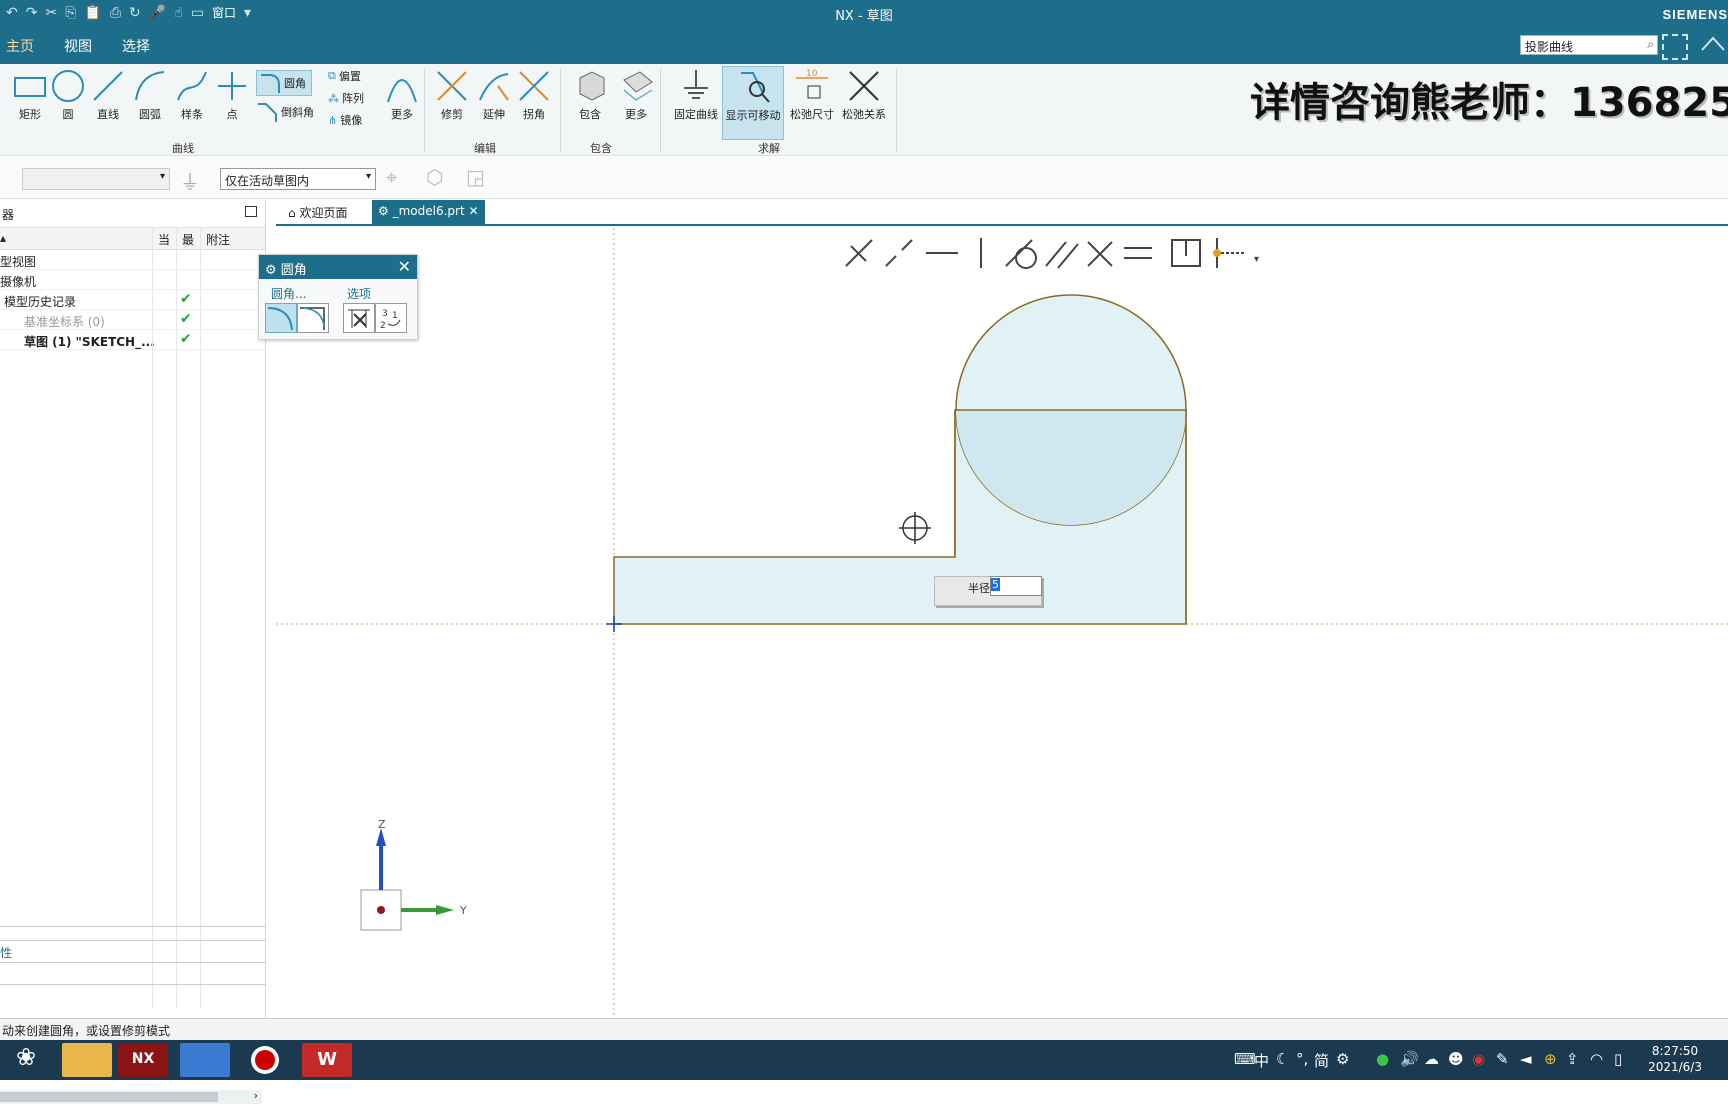 Image resolution: width=1728 pixels, height=1104 pixels. Describe the element at coordinates (317, 213) in the screenshot. I see `tab-welcome-page: ⌂ 欢迎页面` at that location.